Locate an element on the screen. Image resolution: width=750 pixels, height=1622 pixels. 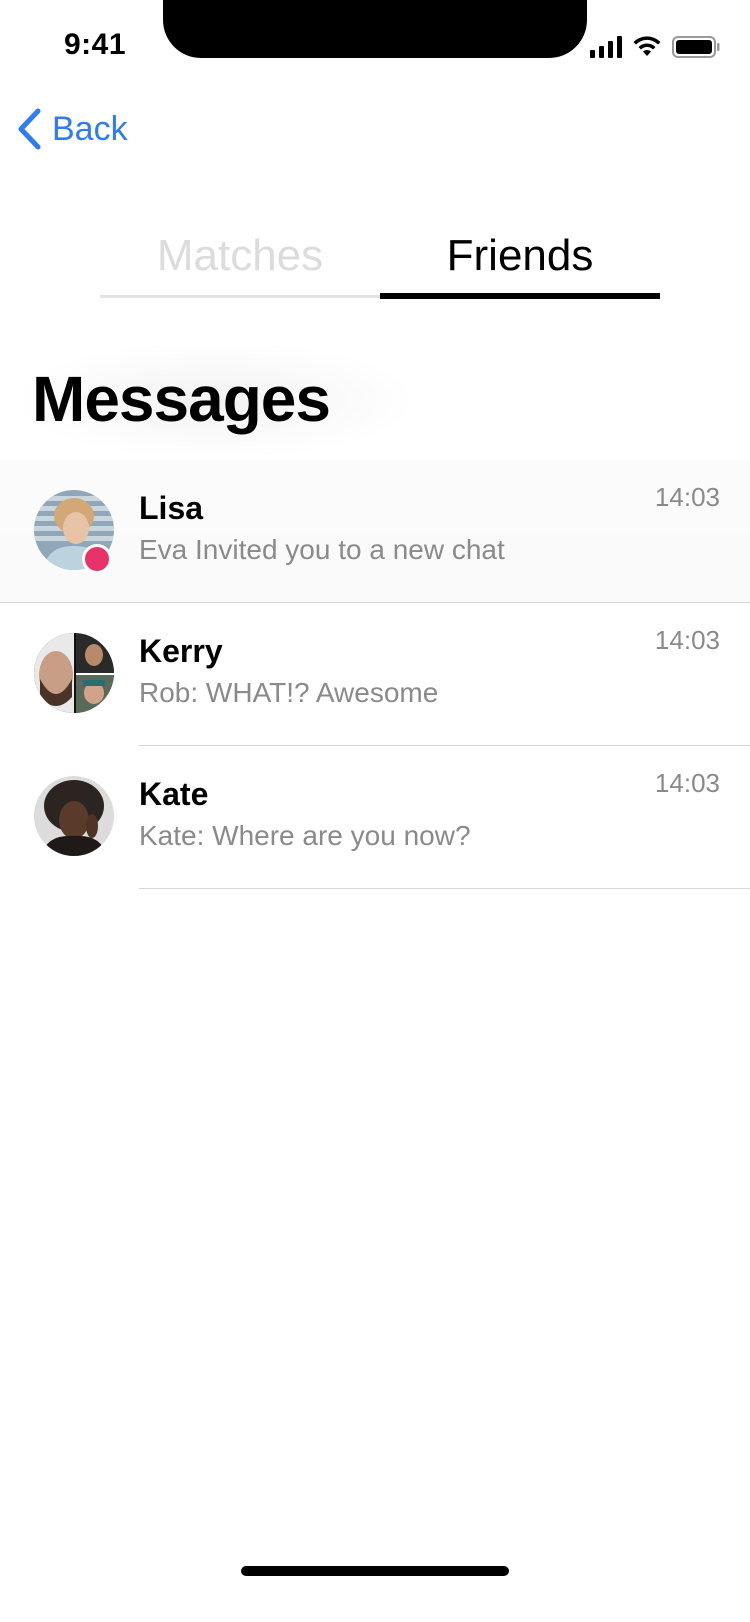
tab-friends-underline is located at coordinates (520, 296).